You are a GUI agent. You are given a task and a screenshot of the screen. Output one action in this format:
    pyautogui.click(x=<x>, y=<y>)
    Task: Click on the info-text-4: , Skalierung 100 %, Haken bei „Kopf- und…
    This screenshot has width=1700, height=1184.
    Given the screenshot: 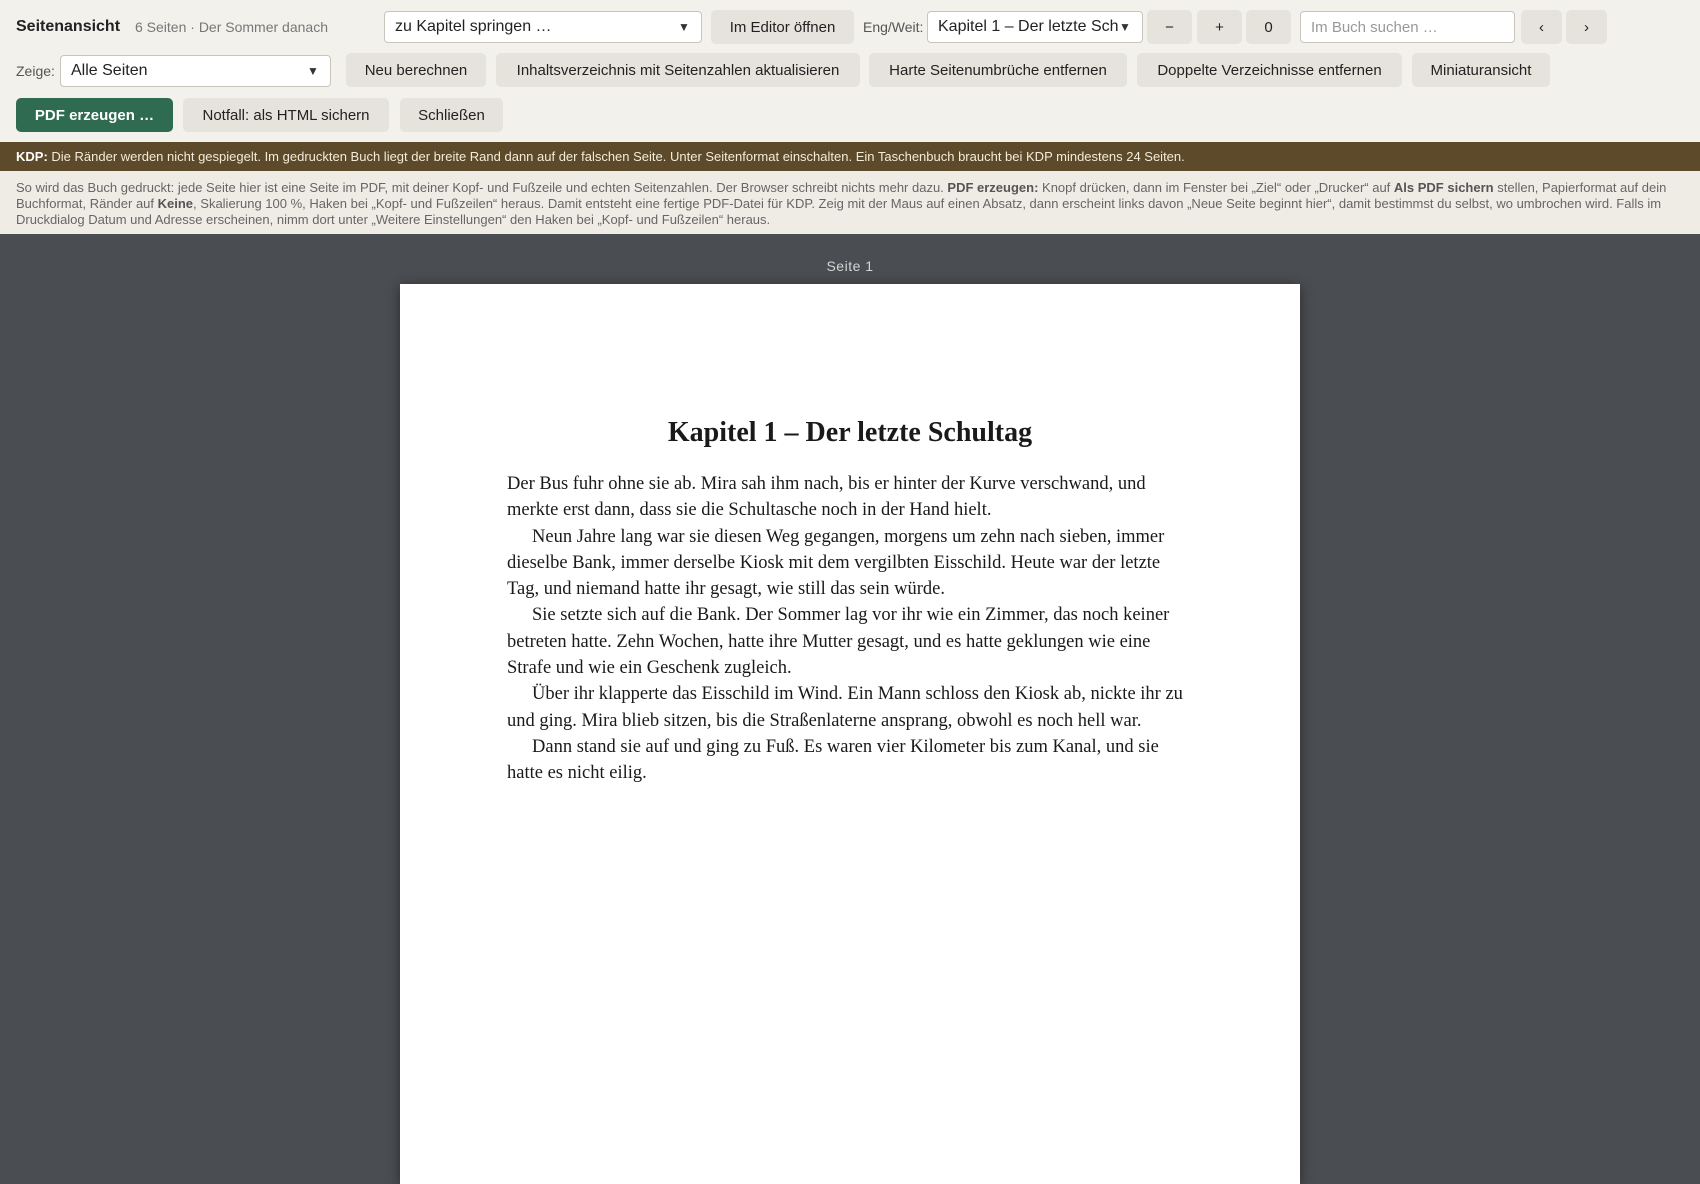 What is the action you would take?
    pyautogui.click(x=839, y=211)
    